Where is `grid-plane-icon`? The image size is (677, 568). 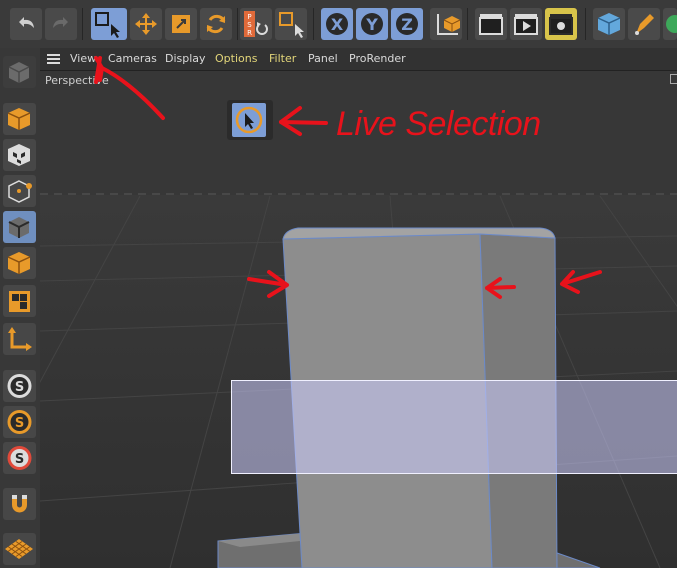 grid-plane-icon is located at coordinates (19, 549).